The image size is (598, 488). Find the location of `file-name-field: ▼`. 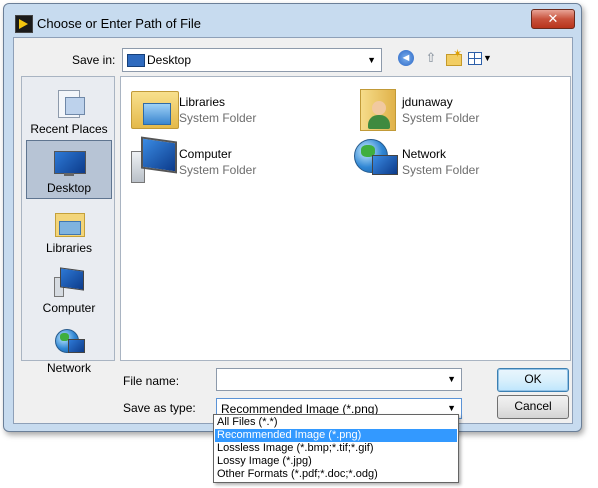

file-name-field: ▼ is located at coordinates (339, 379).